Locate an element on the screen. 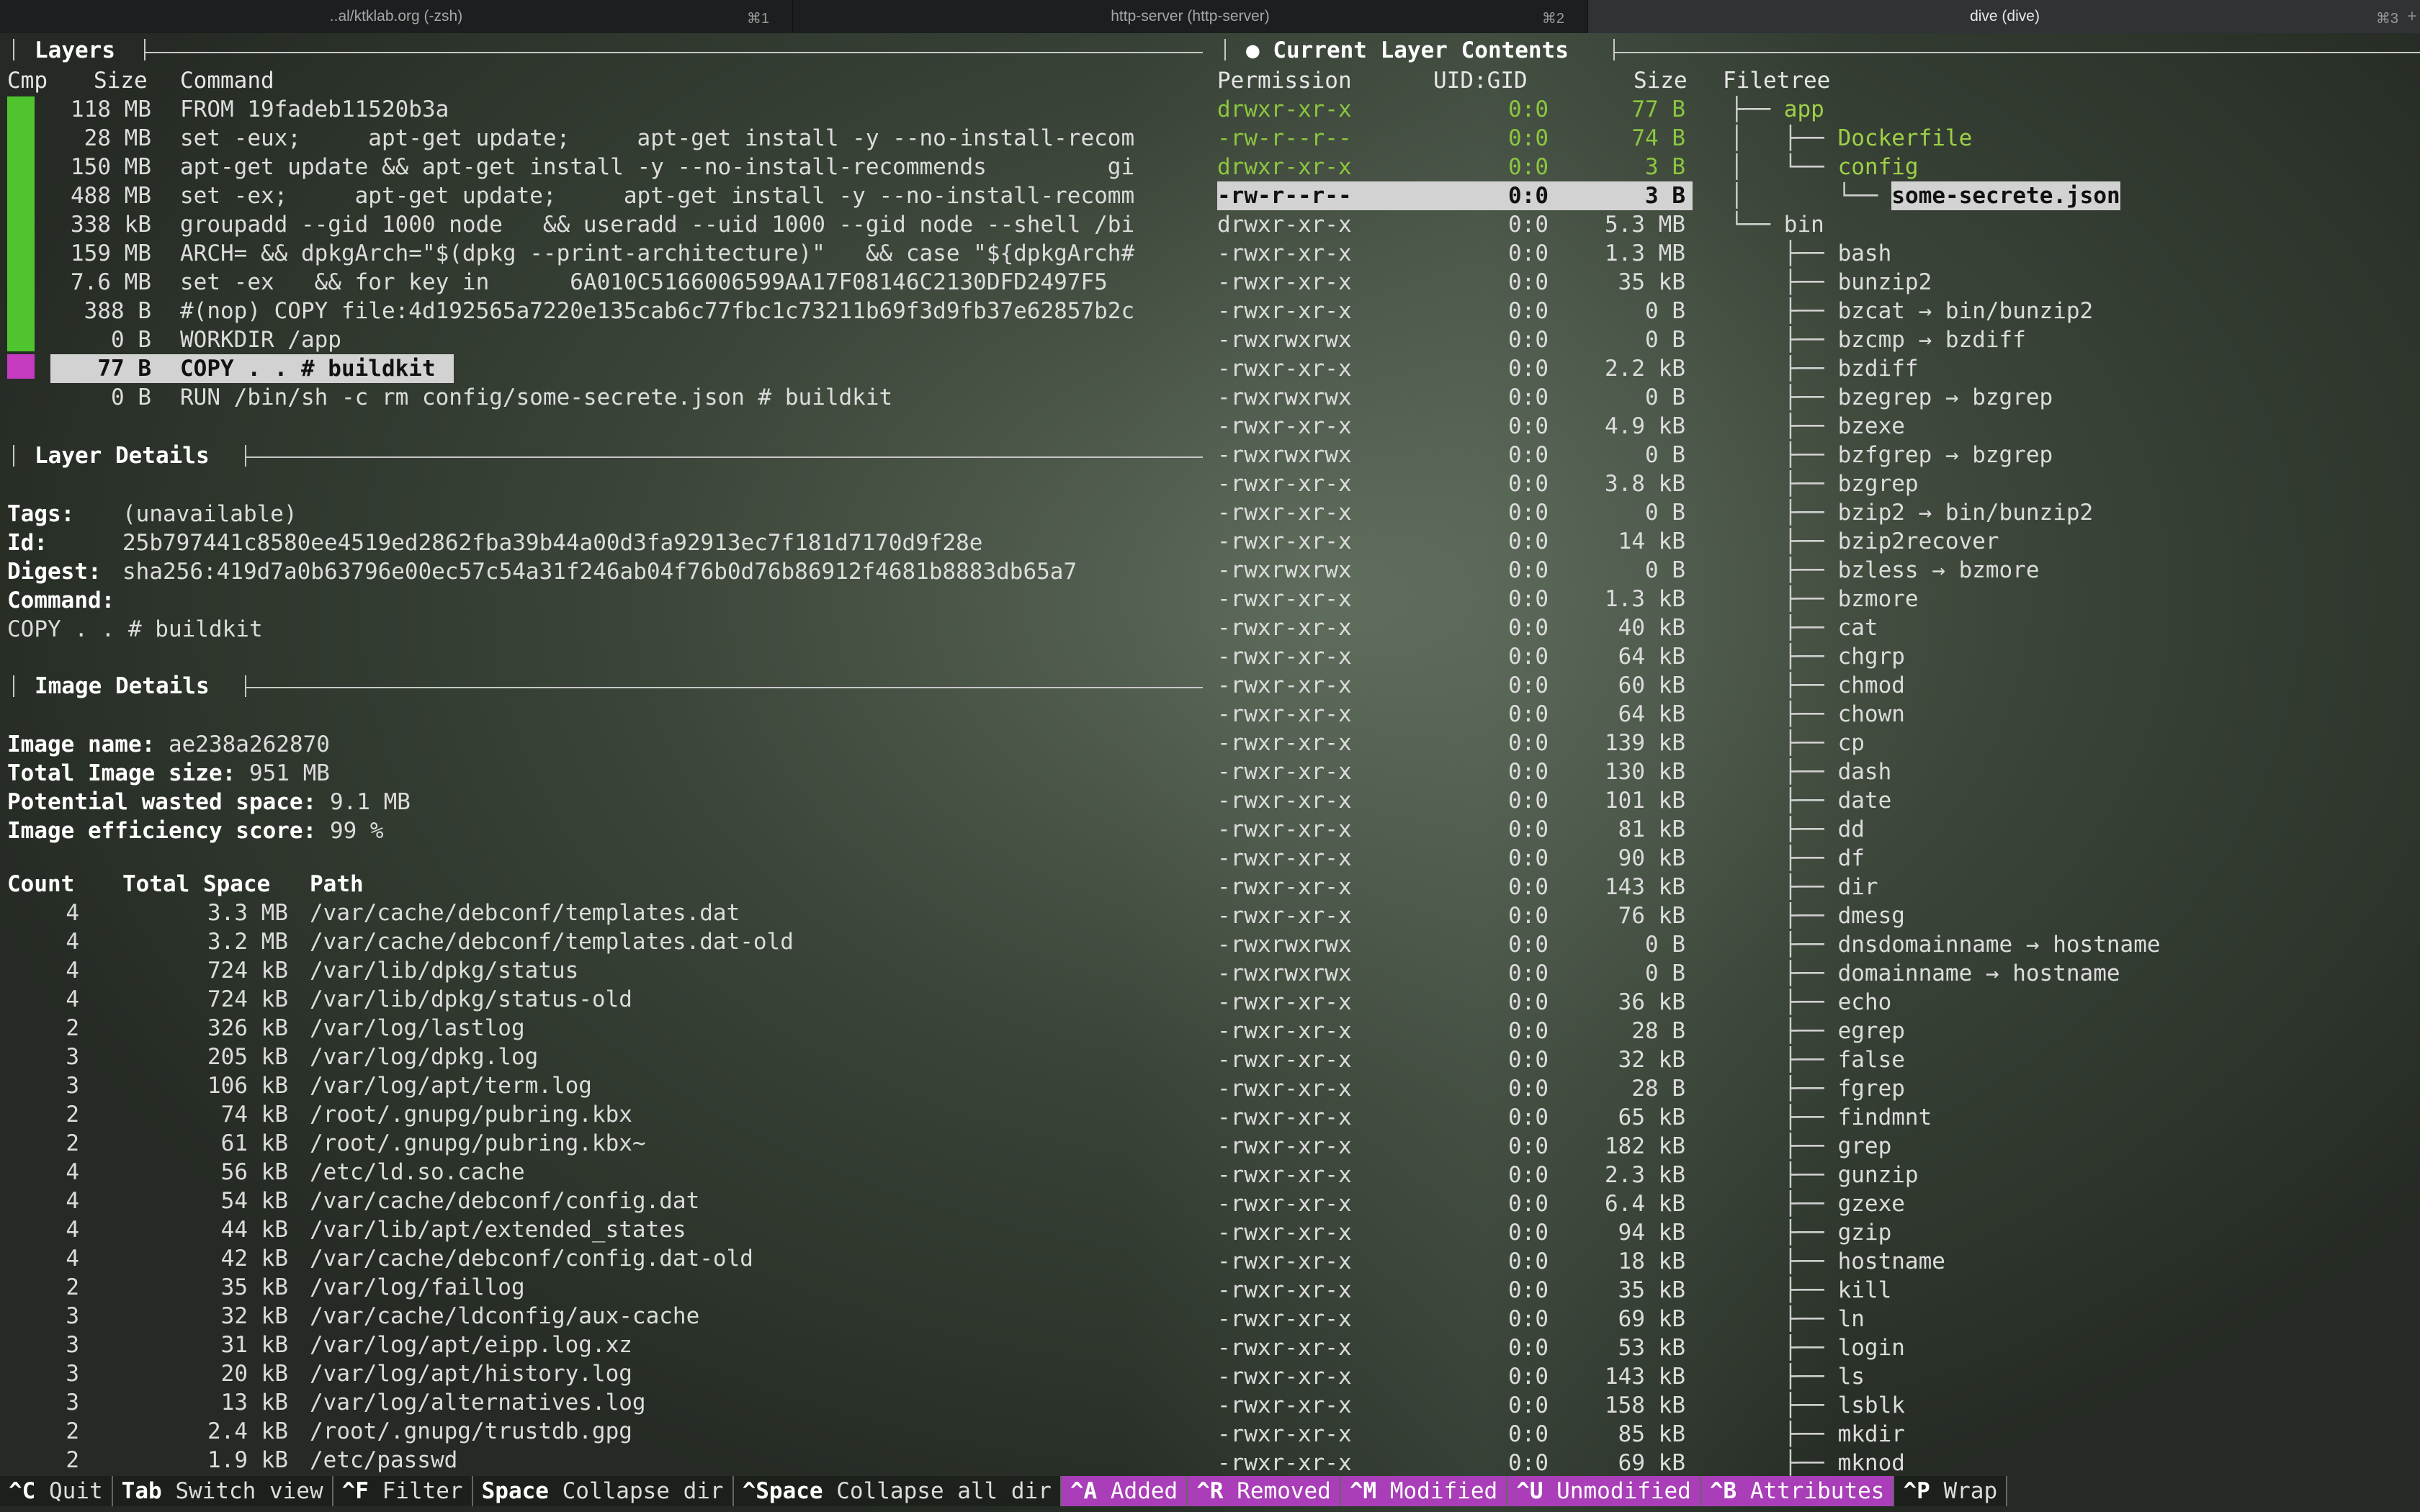  waste-total: 42 kB is located at coordinates (254, 1259).